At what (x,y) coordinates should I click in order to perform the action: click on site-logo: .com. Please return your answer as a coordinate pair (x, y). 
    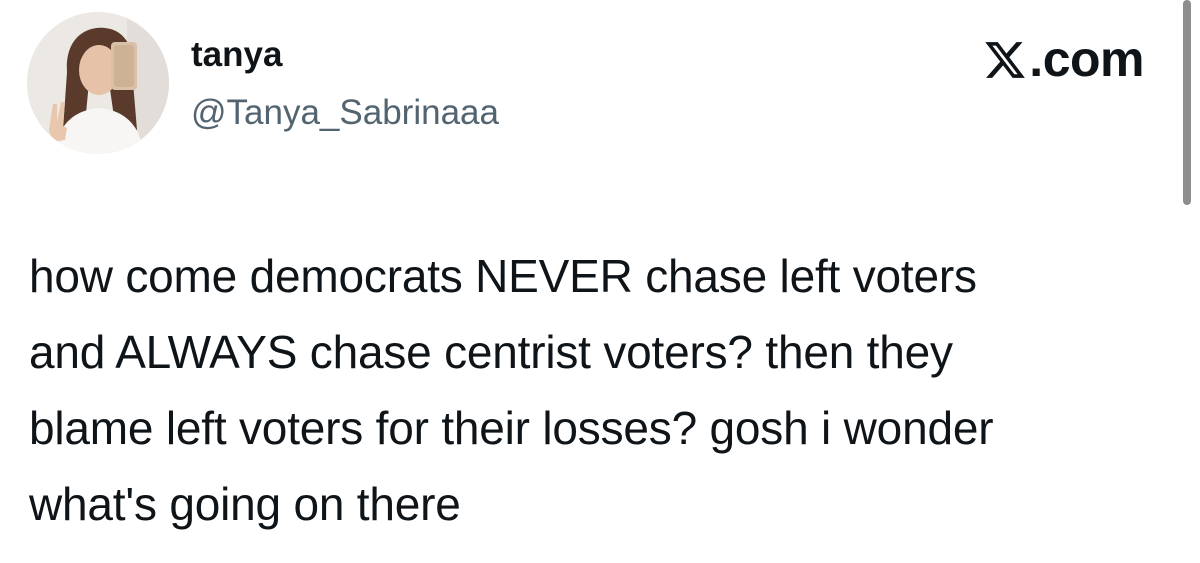
    Looking at the image, I should click on (1063, 62).